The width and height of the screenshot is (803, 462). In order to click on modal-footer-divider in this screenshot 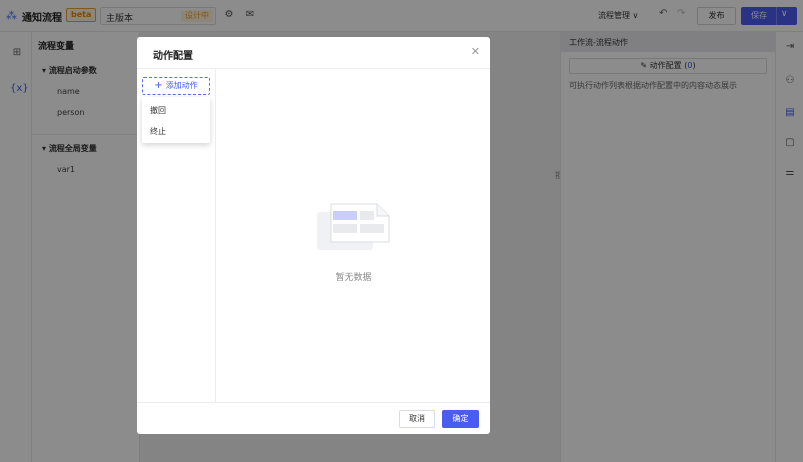, I will do `click(313, 402)`.